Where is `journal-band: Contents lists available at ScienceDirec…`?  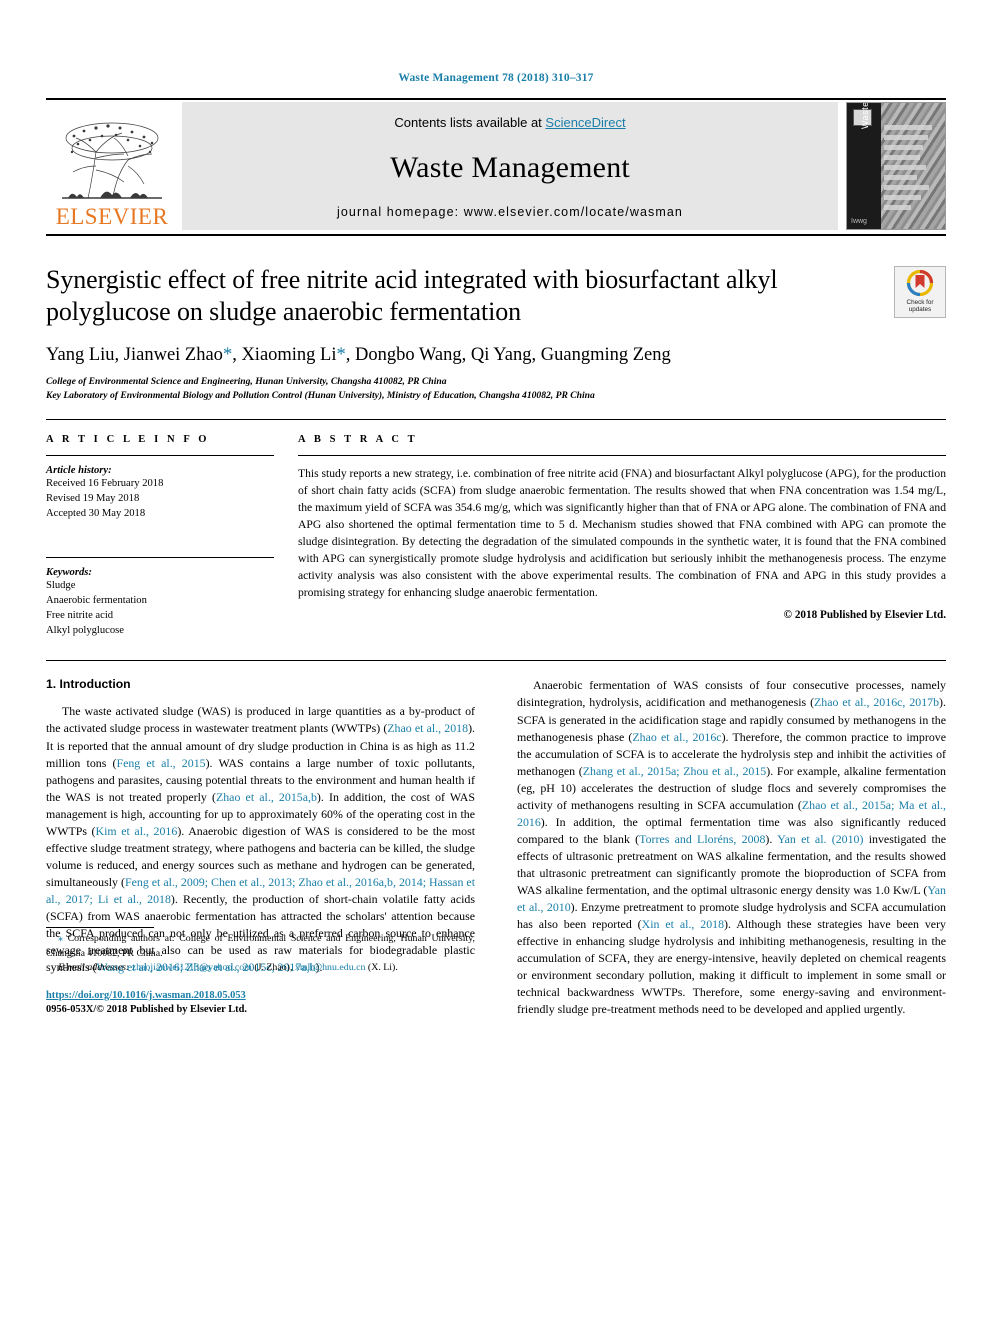 journal-band: Contents lists available at ScienceDirec… is located at coordinates (510, 166).